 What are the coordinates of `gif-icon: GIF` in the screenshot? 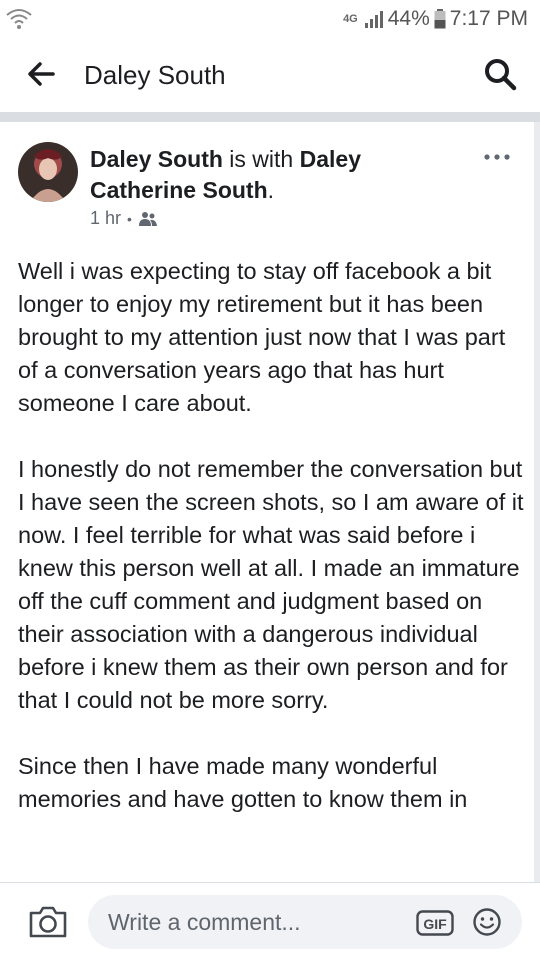 It's located at (435, 923).